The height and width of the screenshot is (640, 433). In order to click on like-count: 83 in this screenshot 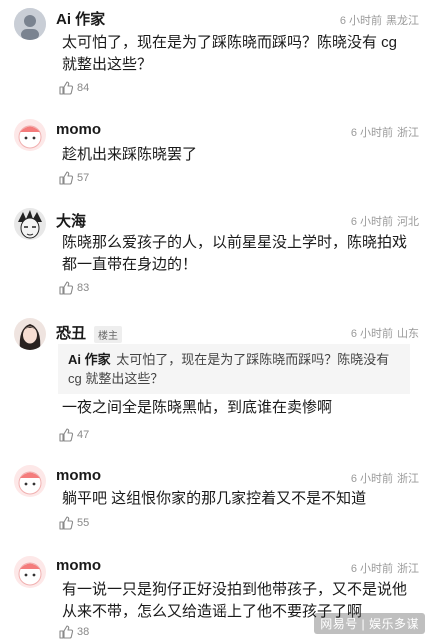, I will do `click(83, 288)`.